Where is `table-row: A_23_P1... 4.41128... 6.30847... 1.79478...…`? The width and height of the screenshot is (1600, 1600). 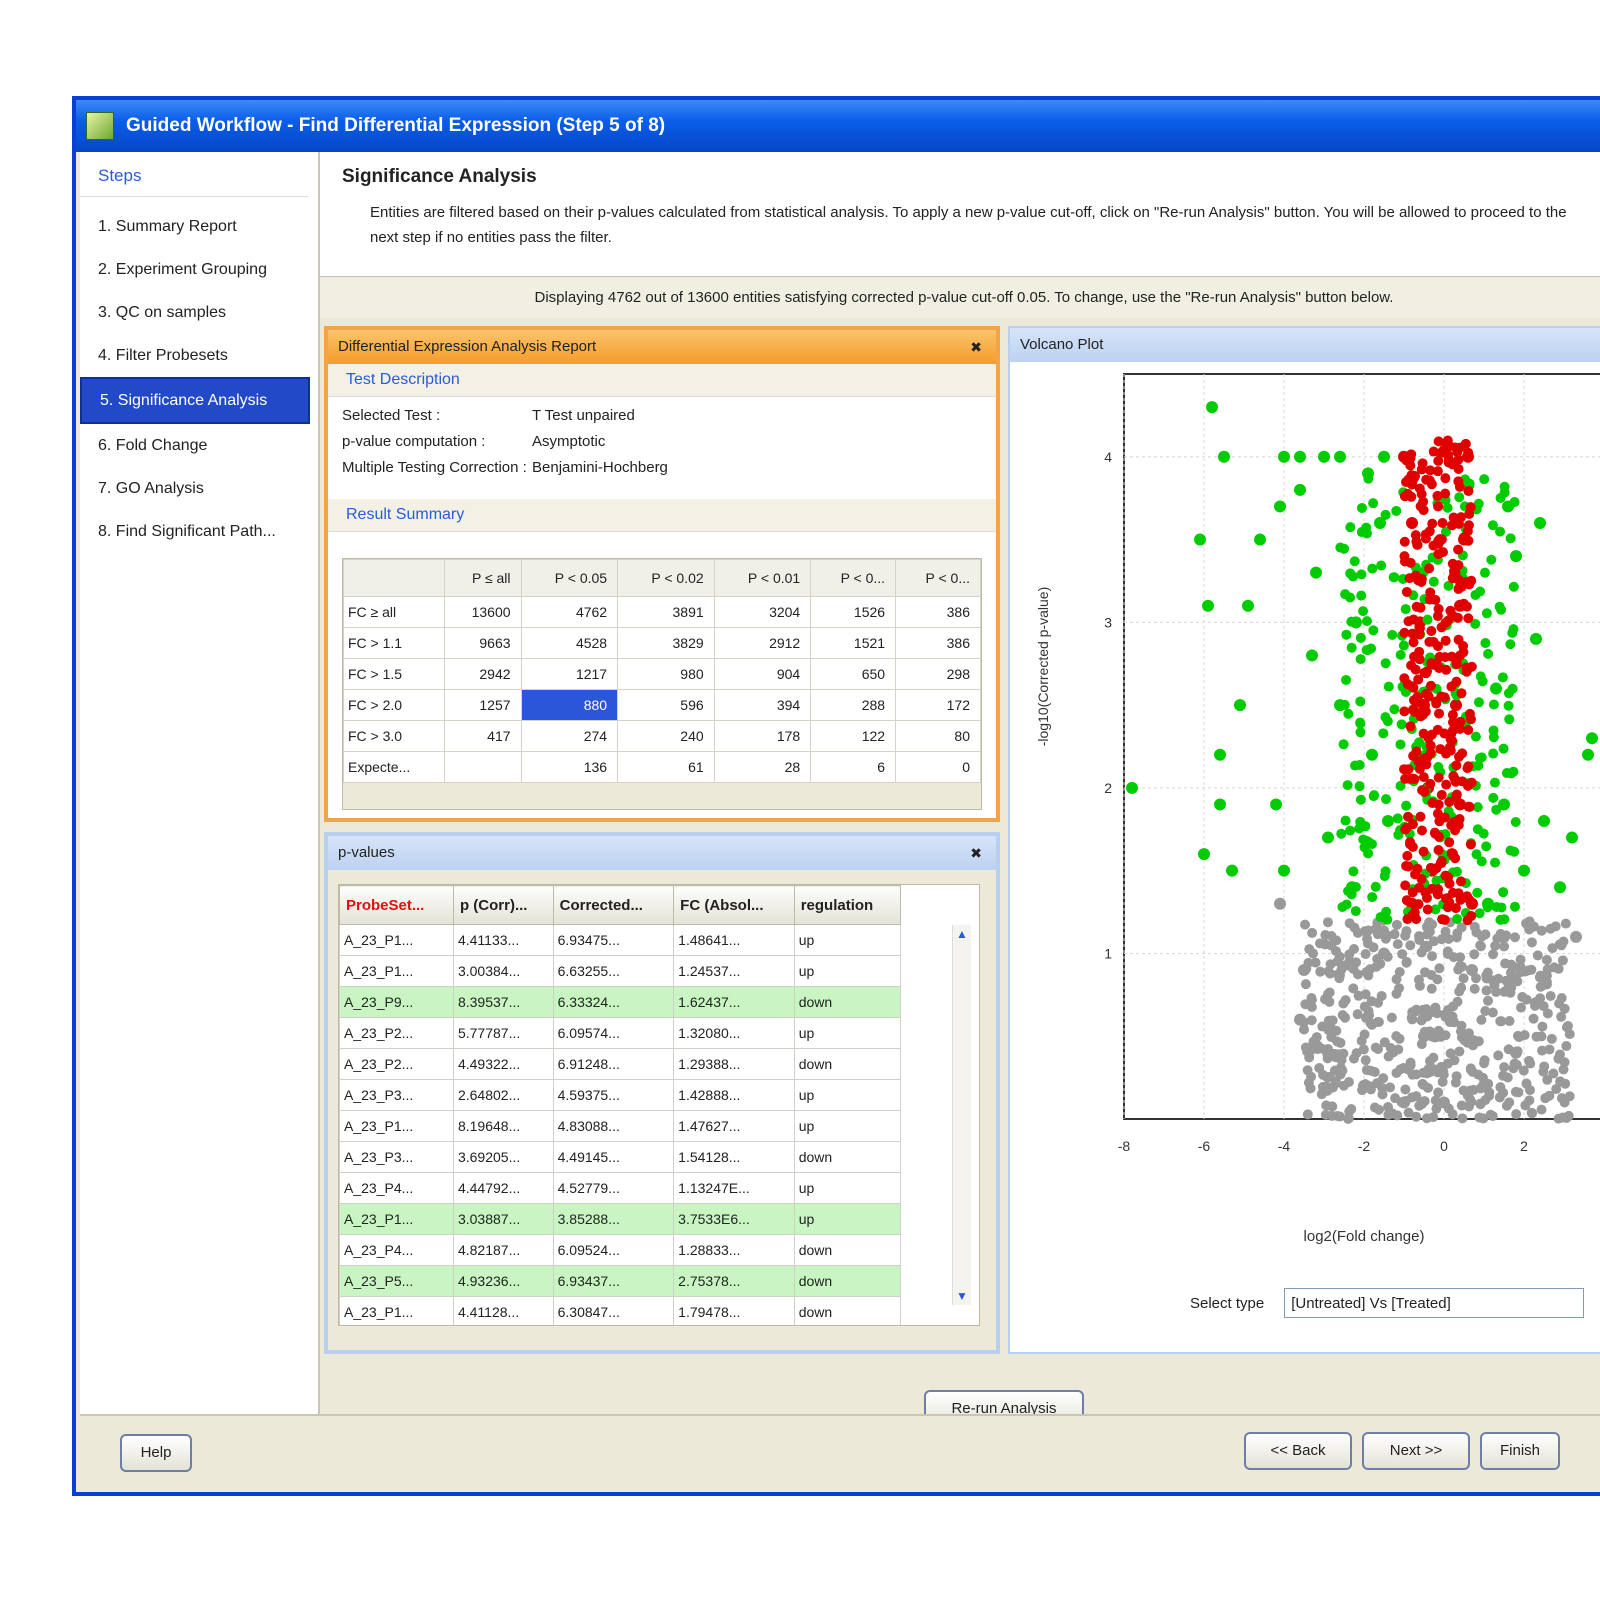
table-row: A_23_P1... 4.41128... 6.30847... 1.79478...… is located at coordinates (620, 1310).